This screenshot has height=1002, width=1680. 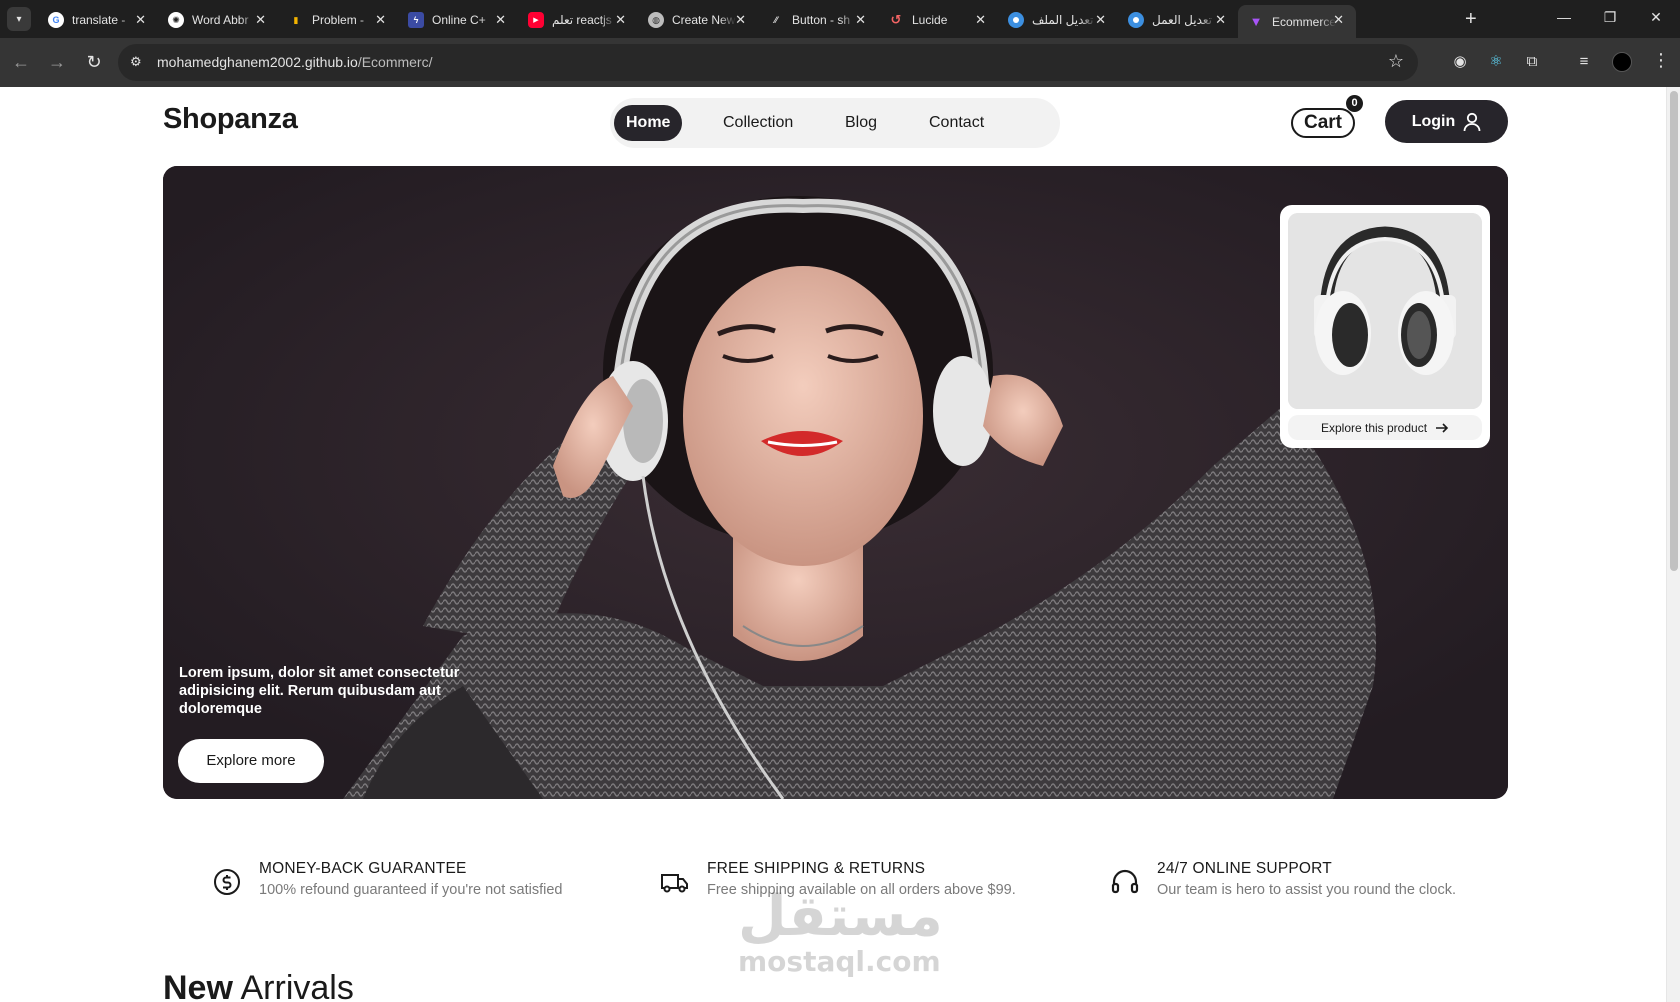 What do you see at coordinates (176, 20) in the screenshot?
I see `chatgpt-icon: ✺` at bounding box center [176, 20].